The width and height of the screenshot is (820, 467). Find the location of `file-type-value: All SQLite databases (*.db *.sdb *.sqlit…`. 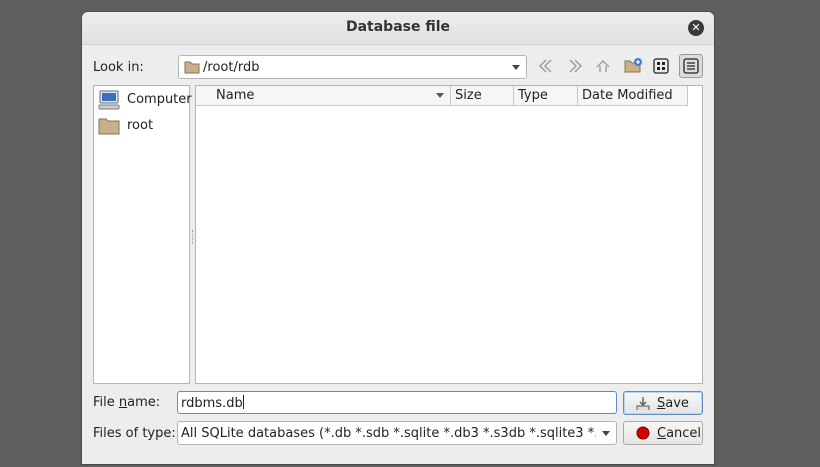

file-type-value: All SQLite databases (*.db *.sdb *.sqlit… is located at coordinates (388, 433).